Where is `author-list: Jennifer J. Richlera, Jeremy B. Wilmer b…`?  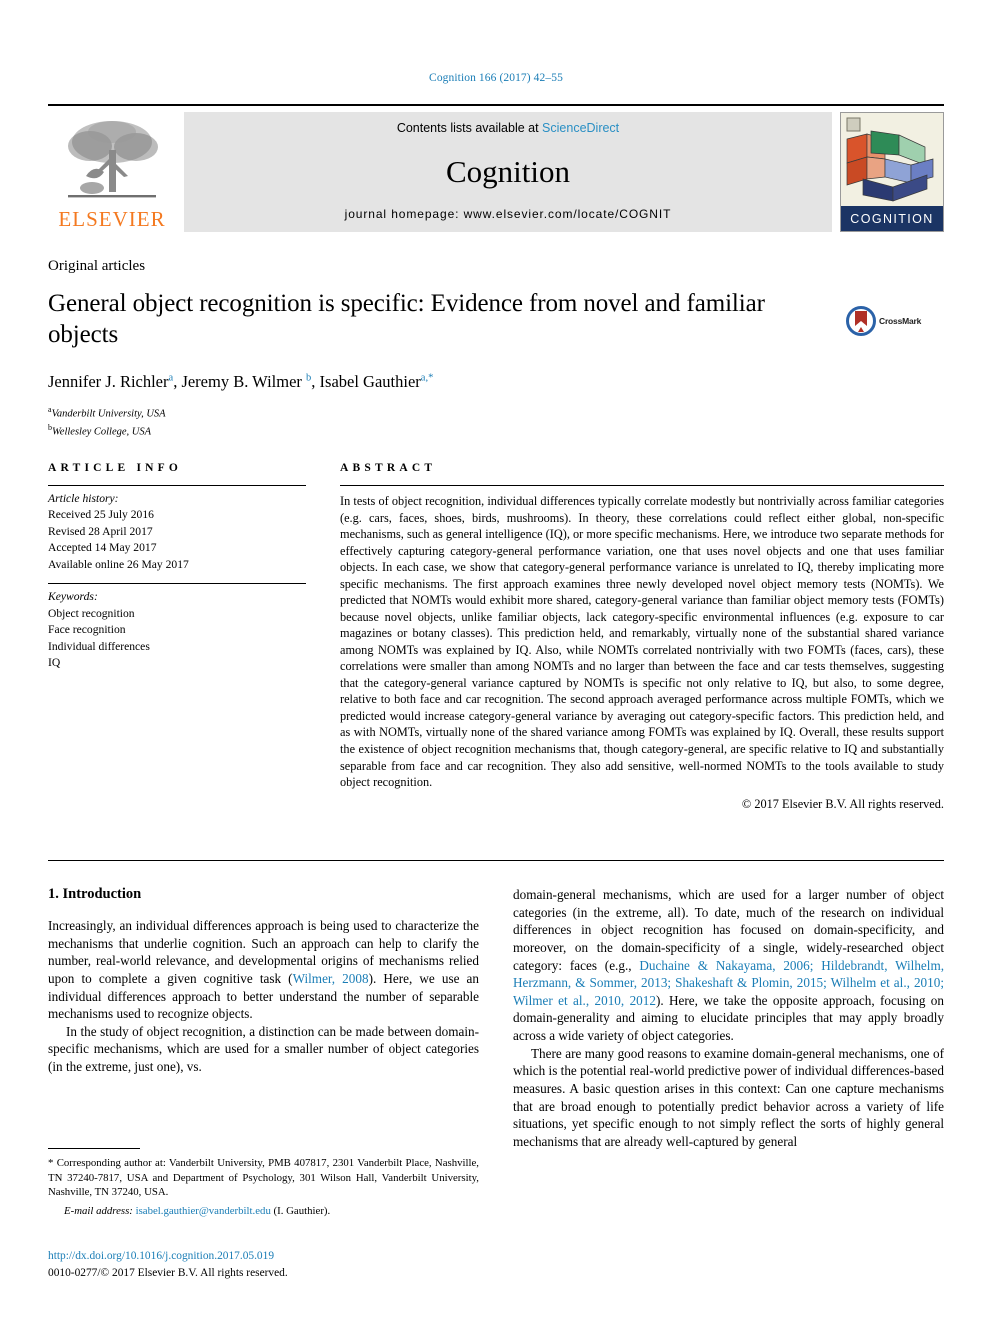
author-list: Jennifer J. Richlera, Jeremy B. Wilmer b… is located at coordinates (241, 381).